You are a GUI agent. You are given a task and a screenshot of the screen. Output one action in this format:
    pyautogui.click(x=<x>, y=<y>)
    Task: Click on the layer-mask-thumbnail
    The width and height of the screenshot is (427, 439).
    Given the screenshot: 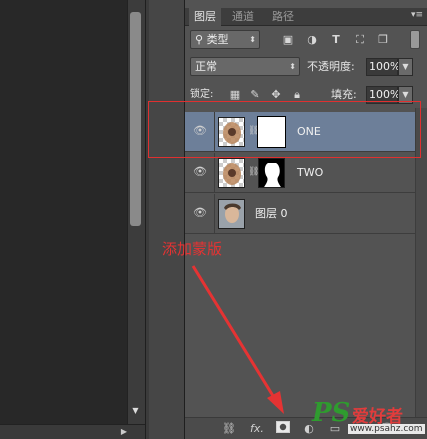 What is the action you would take?
    pyautogui.click(x=271, y=173)
    